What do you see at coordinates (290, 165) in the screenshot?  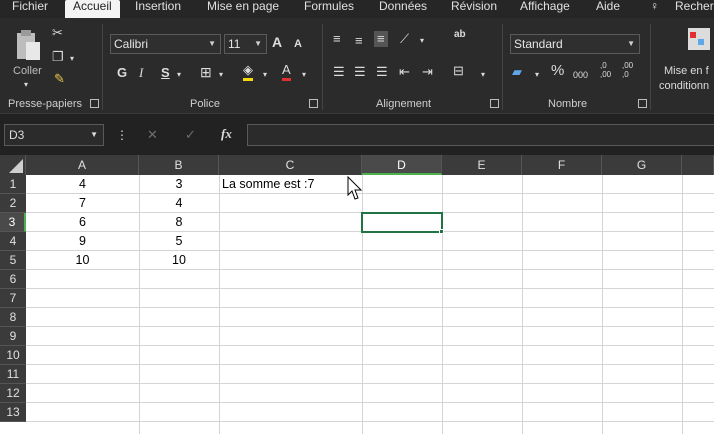 I see `column-header-c: C` at bounding box center [290, 165].